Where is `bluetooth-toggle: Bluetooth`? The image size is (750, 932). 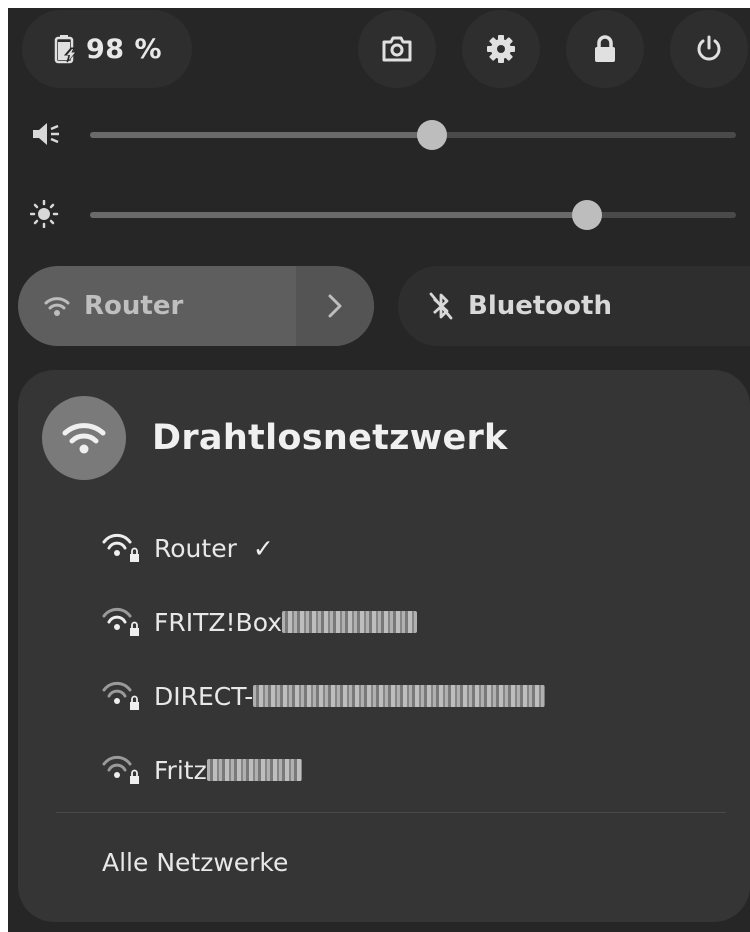
bluetooth-toggle: Bluetooth is located at coordinates (574, 306).